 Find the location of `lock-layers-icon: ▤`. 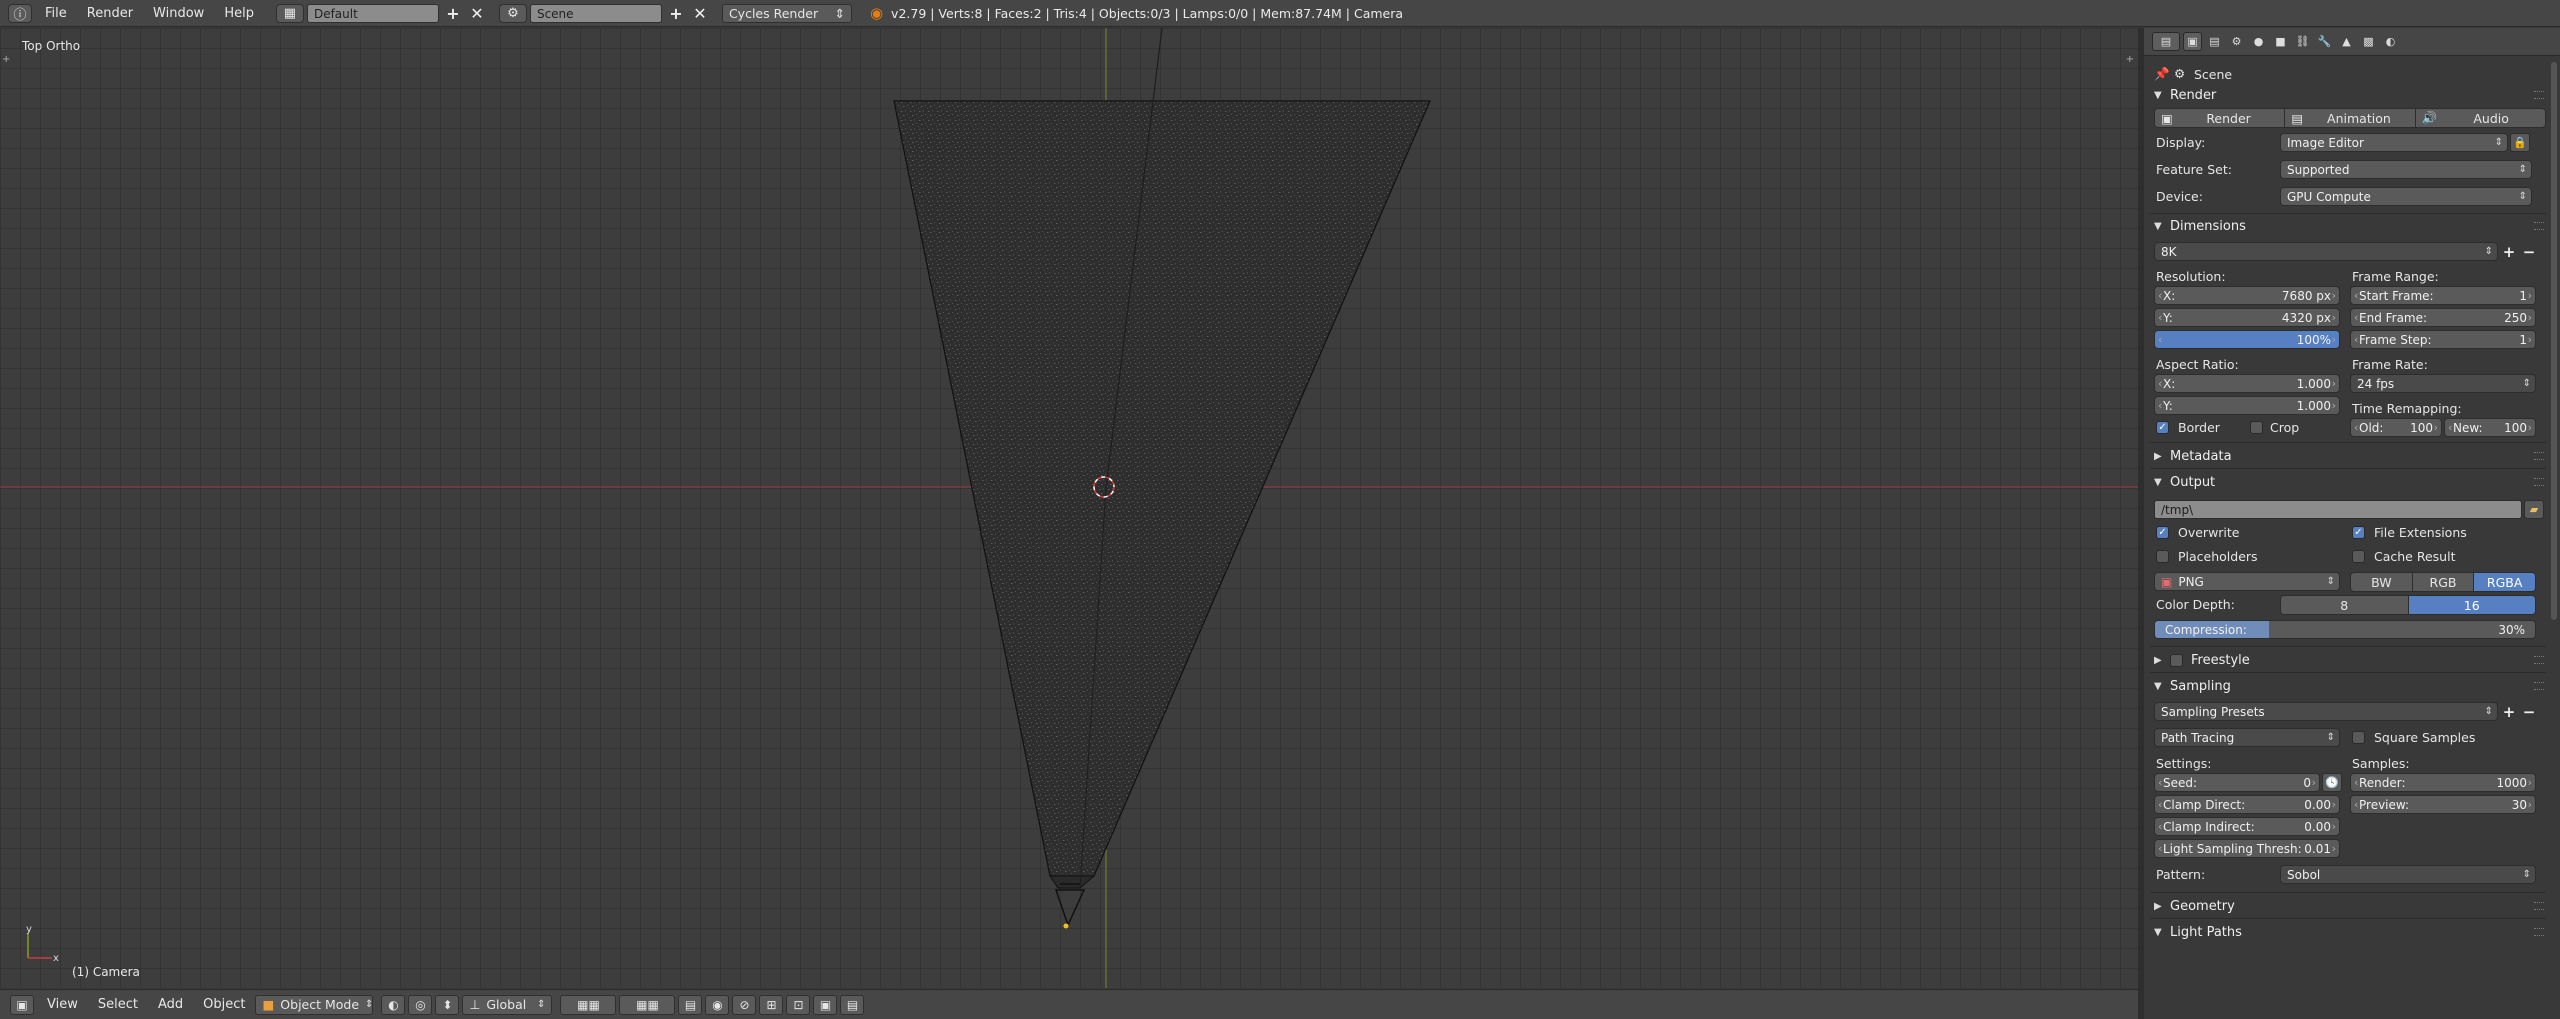

lock-layers-icon: ▤ is located at coordinates (690, 1004).